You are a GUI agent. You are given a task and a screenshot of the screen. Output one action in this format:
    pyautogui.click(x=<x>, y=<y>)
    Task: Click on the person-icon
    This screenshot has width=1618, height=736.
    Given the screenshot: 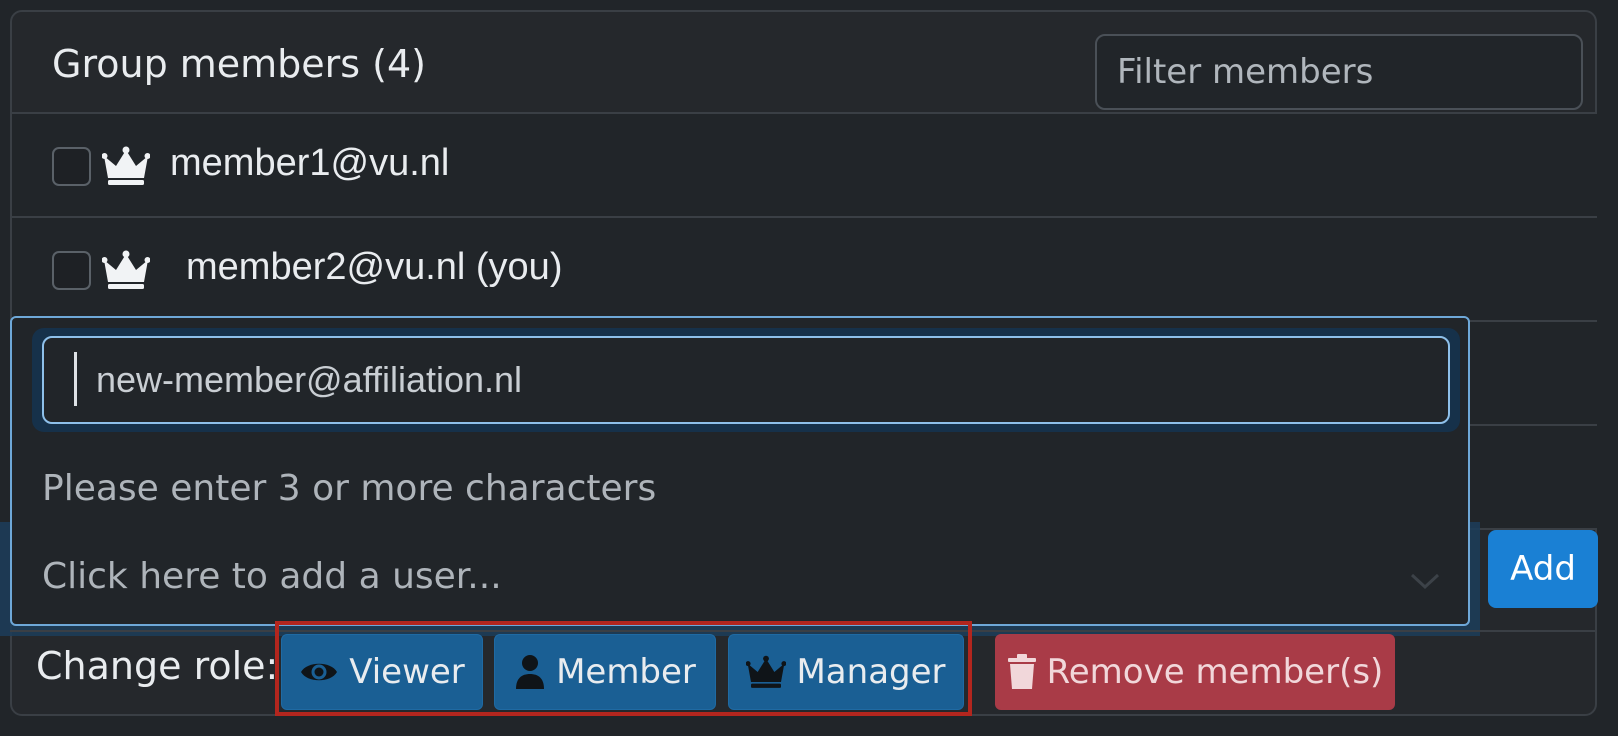 What is the action you would take?
    pyautogui.click(x=530, y=672)
    